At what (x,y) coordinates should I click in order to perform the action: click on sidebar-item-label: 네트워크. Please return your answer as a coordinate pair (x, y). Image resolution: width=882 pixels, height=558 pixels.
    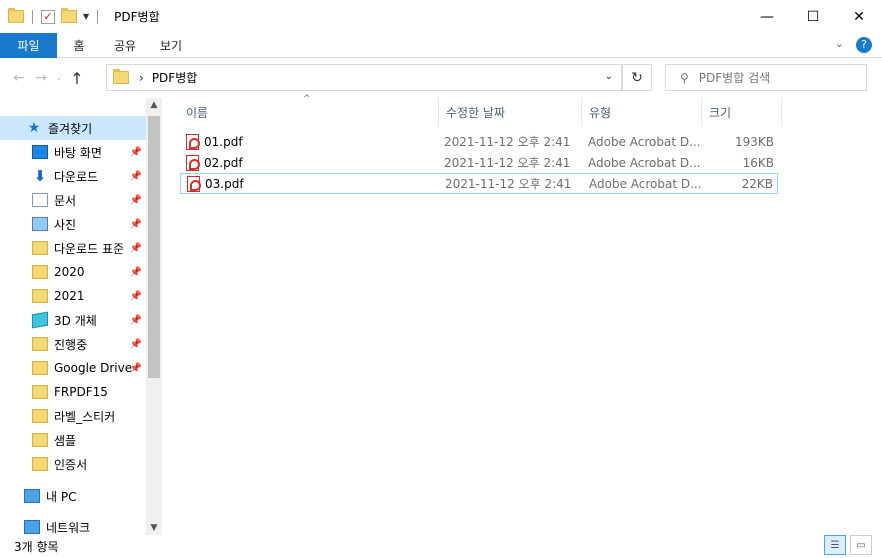
    Looking at the image, I should click on (68, 527).